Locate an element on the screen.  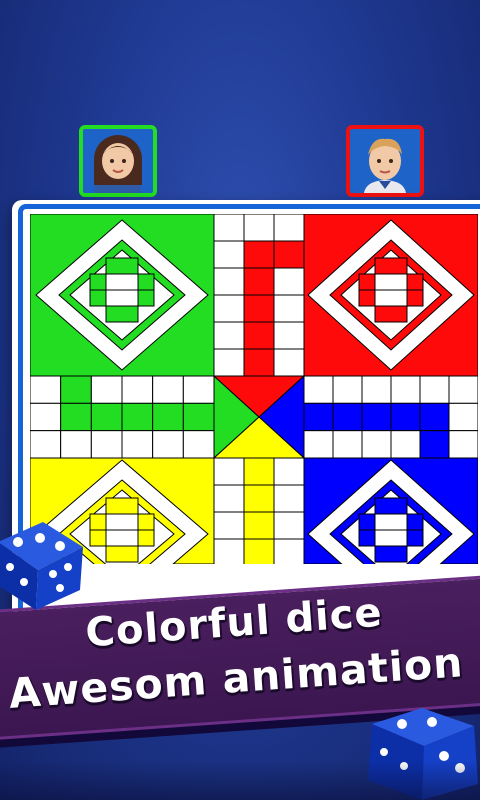
red-home-base is located at coordinates (390, 295).